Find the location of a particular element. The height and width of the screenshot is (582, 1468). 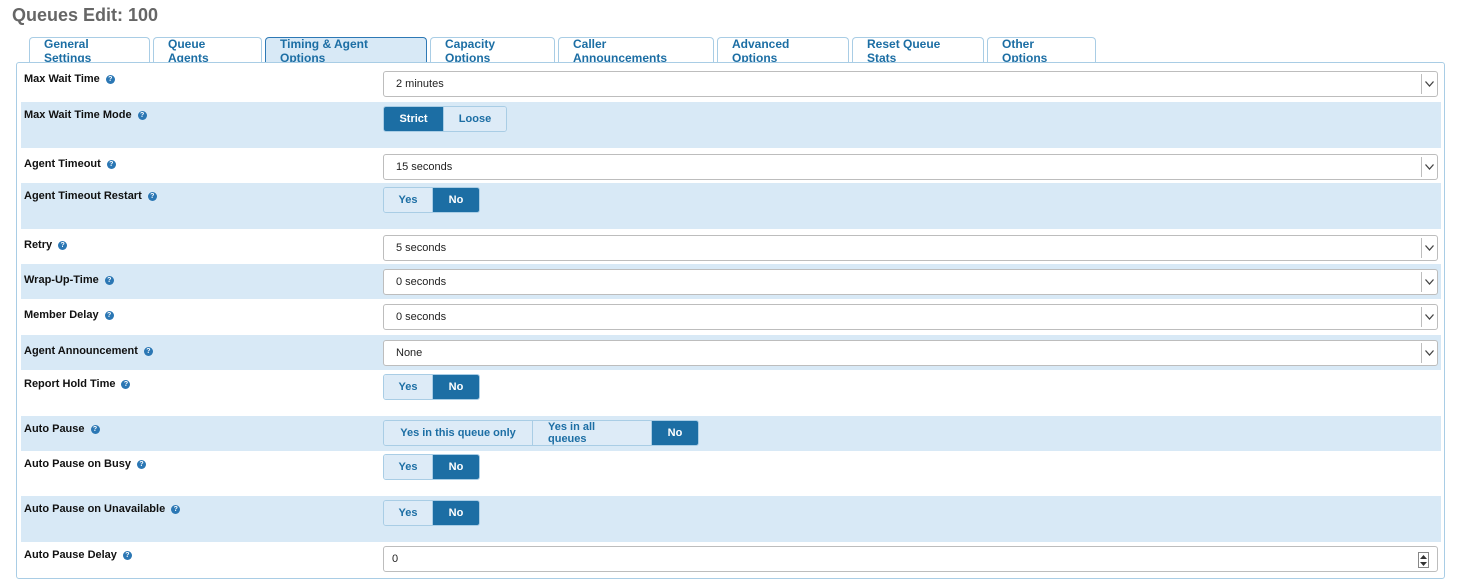

yes-in-this-queue-only-button: Yes in this queue only is located at coordinates (458, 433).